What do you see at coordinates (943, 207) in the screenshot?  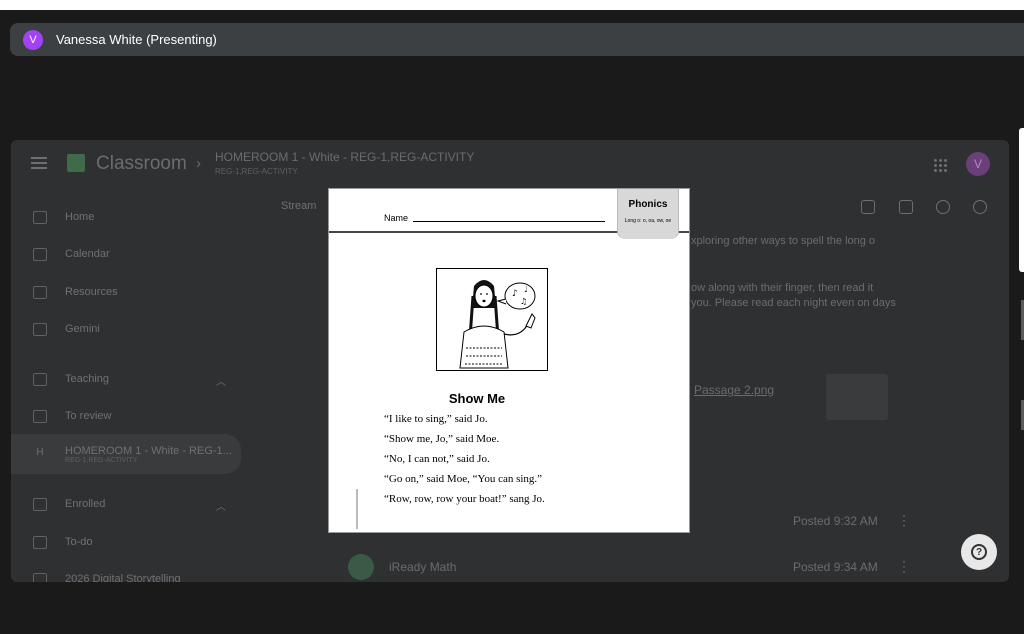 I see `drive-icon` at bounding box center [943, 207].